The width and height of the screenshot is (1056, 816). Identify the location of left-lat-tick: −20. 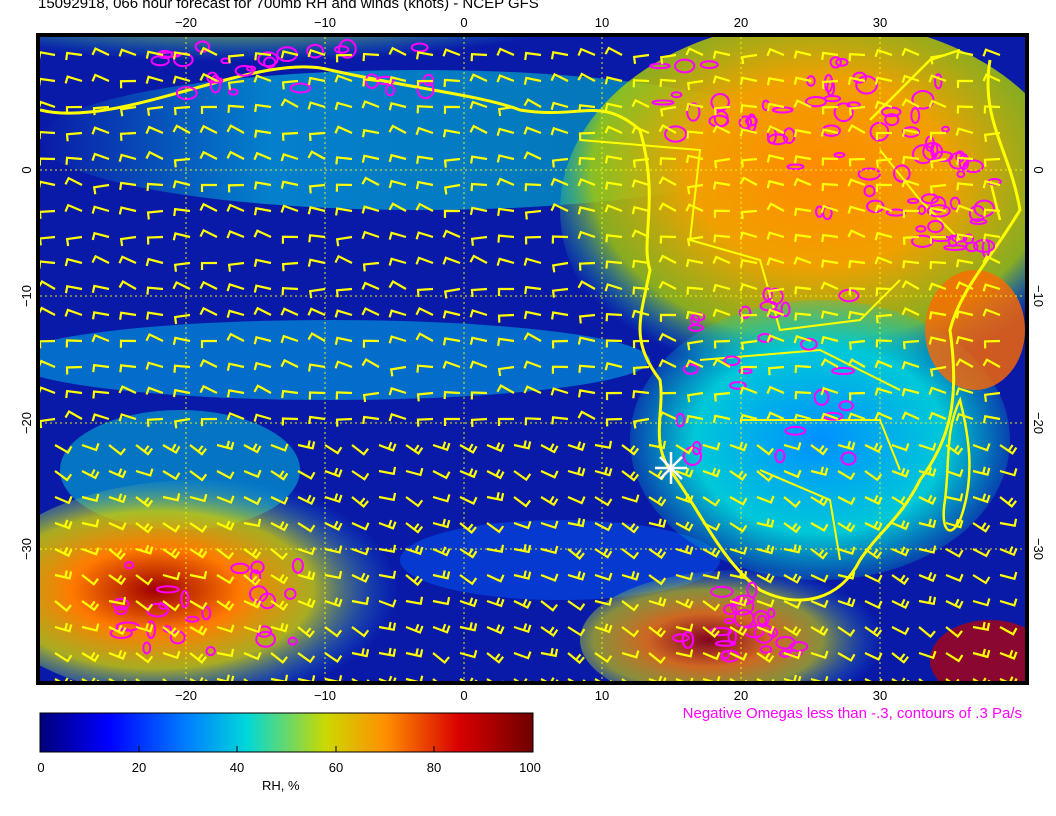
(26, 423).